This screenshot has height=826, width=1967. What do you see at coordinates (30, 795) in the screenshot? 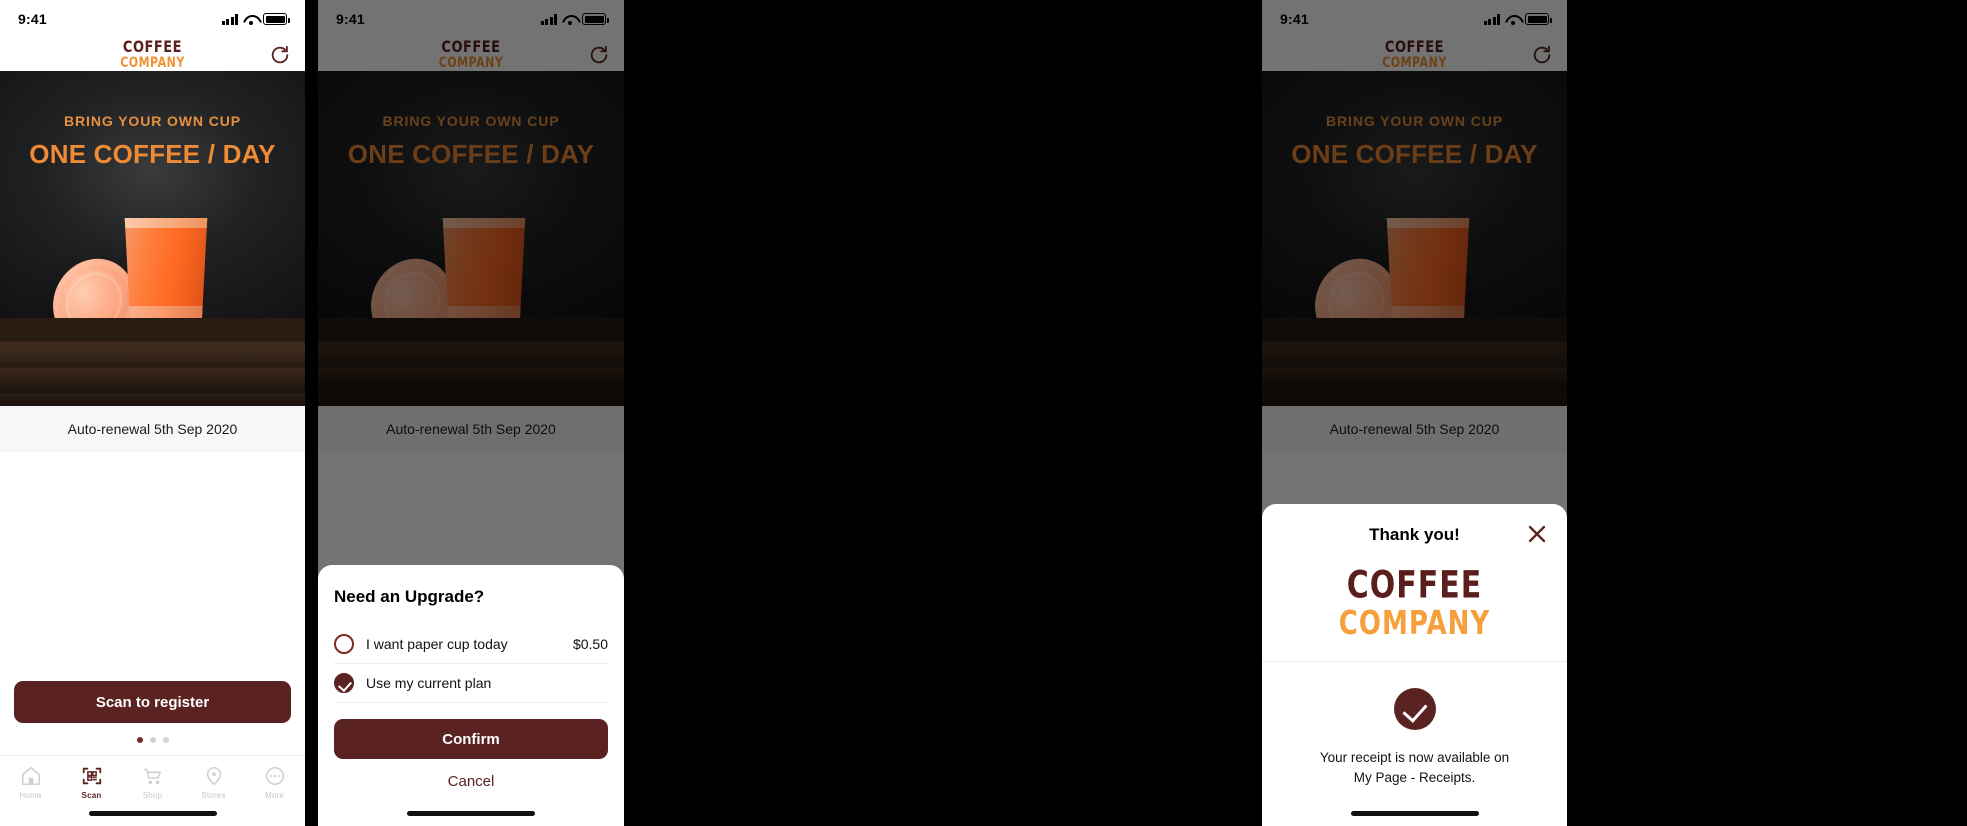
I see `tab-home-label: Home` at bounding box center [30, 795].